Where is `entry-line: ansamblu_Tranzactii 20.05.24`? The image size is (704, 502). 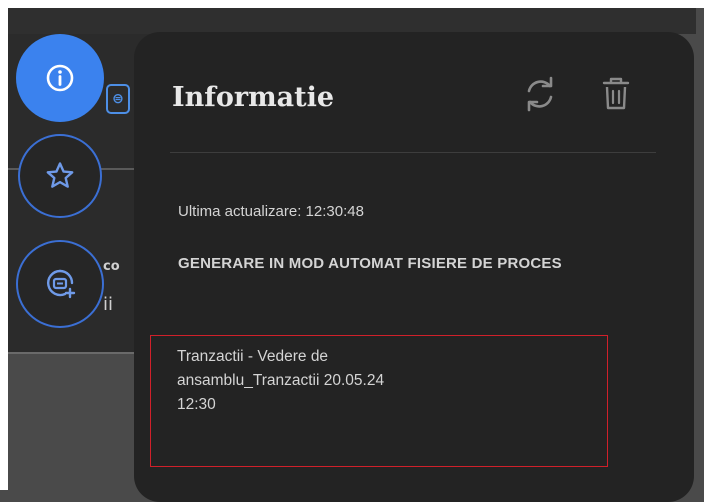 entry-line: ansamblu_Tranzactii 20.05.24 is located at coordinates (281, 380).